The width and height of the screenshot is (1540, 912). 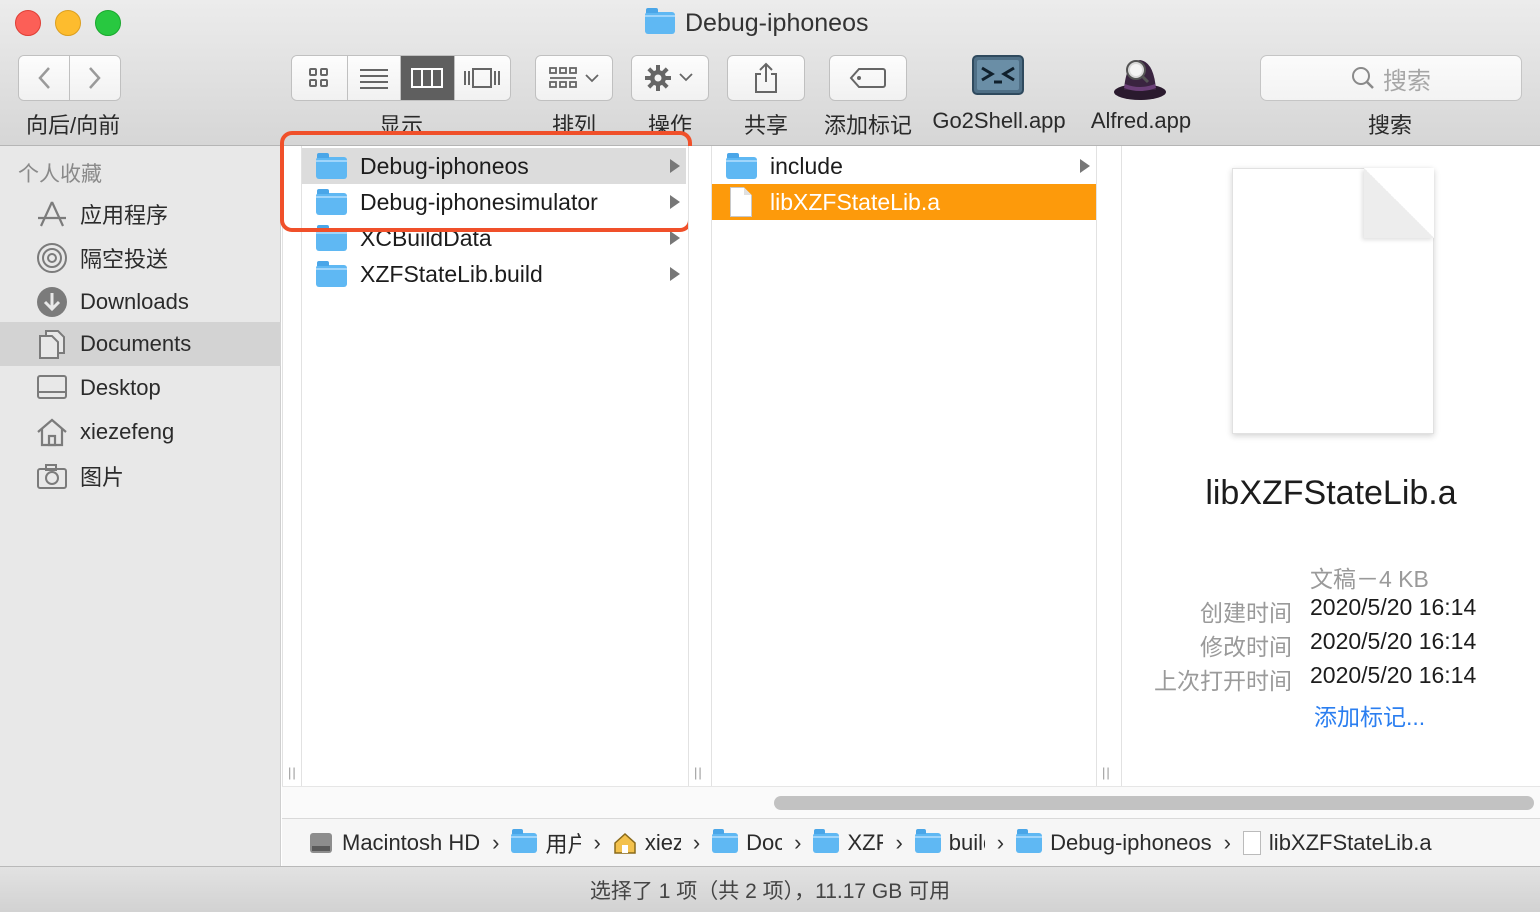 I want to click on icon-view-button, so click(x=320, y=78).